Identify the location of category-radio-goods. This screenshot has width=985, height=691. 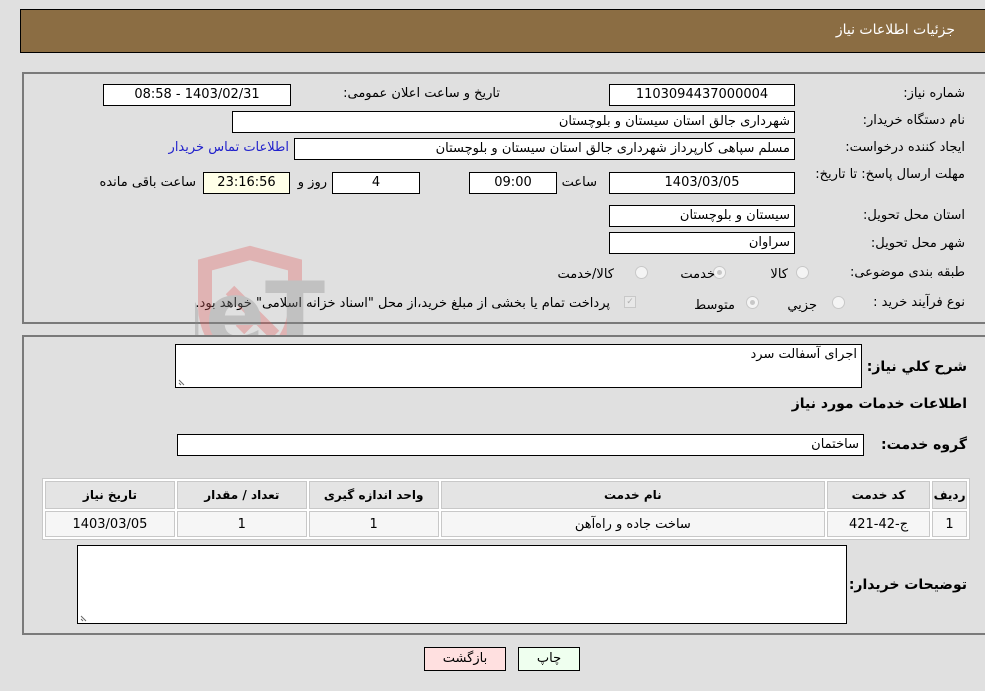
(802, 272).